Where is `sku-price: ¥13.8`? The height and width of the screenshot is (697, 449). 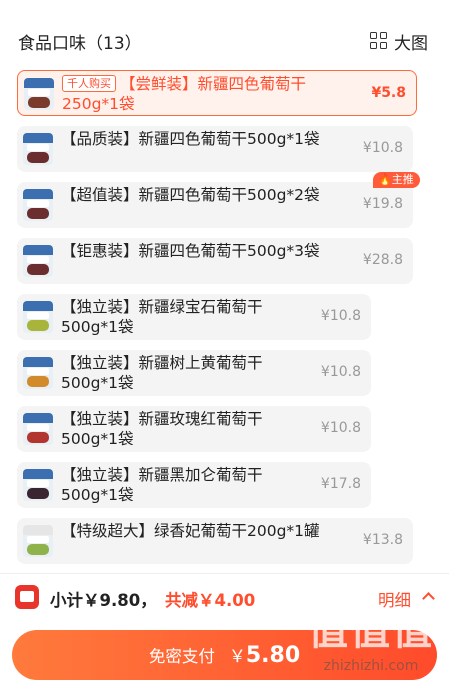
sku-price: ¥13.8 is located at coordinates (382, 540).